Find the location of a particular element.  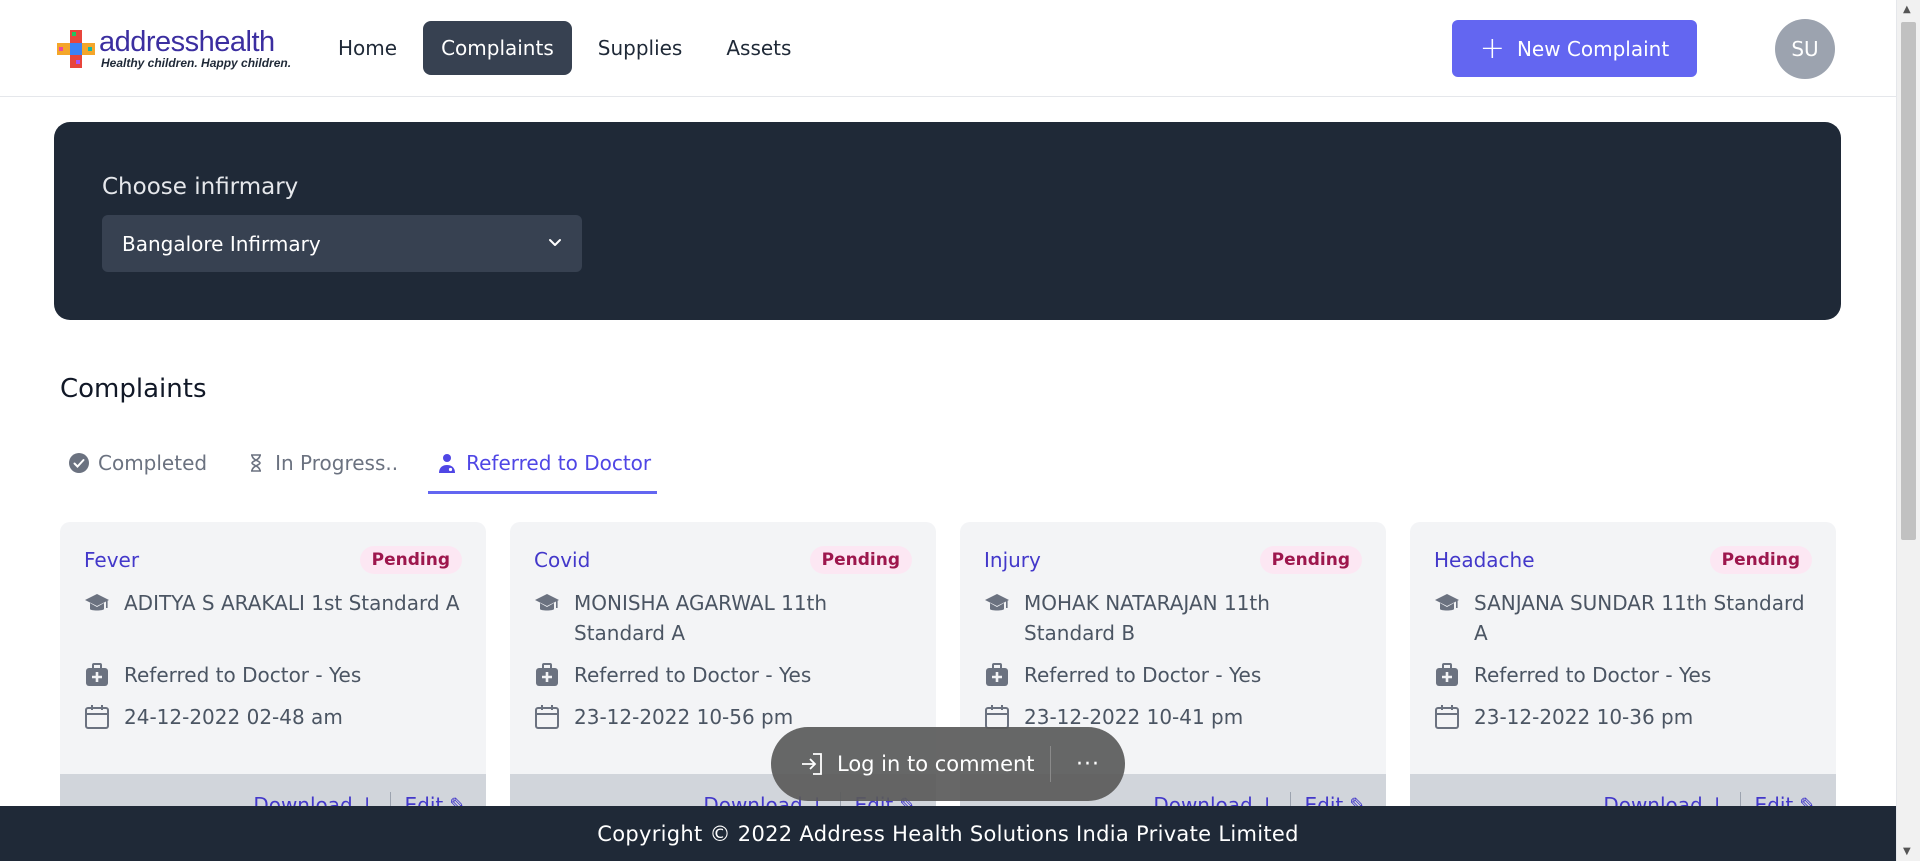

complaint-date: 24-12-2022 02-48 am is located at coordinates (233, 717).